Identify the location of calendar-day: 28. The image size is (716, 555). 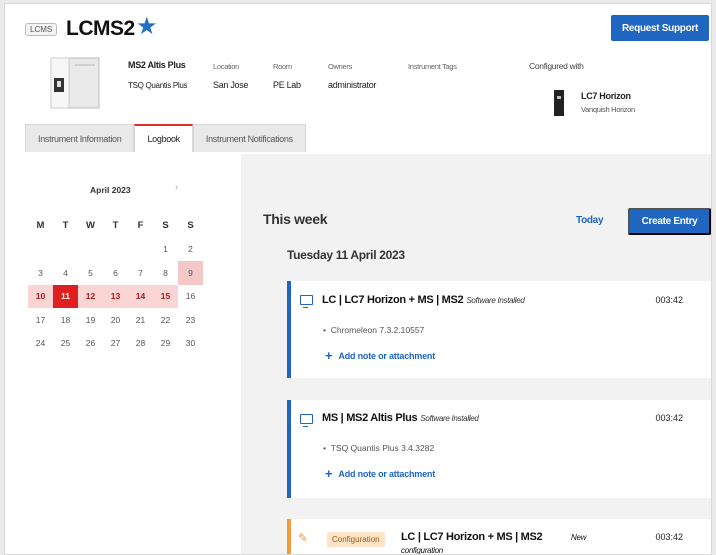
(140, 344).